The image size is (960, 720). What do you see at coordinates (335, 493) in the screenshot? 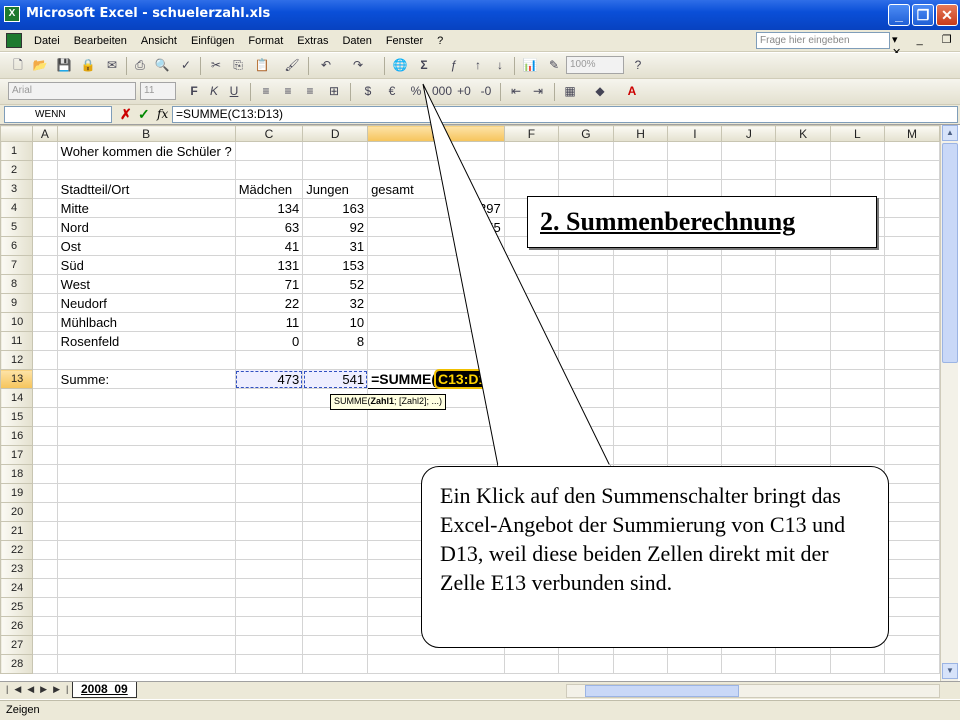
I see `cell-d19` at bounding box center [335, 493].